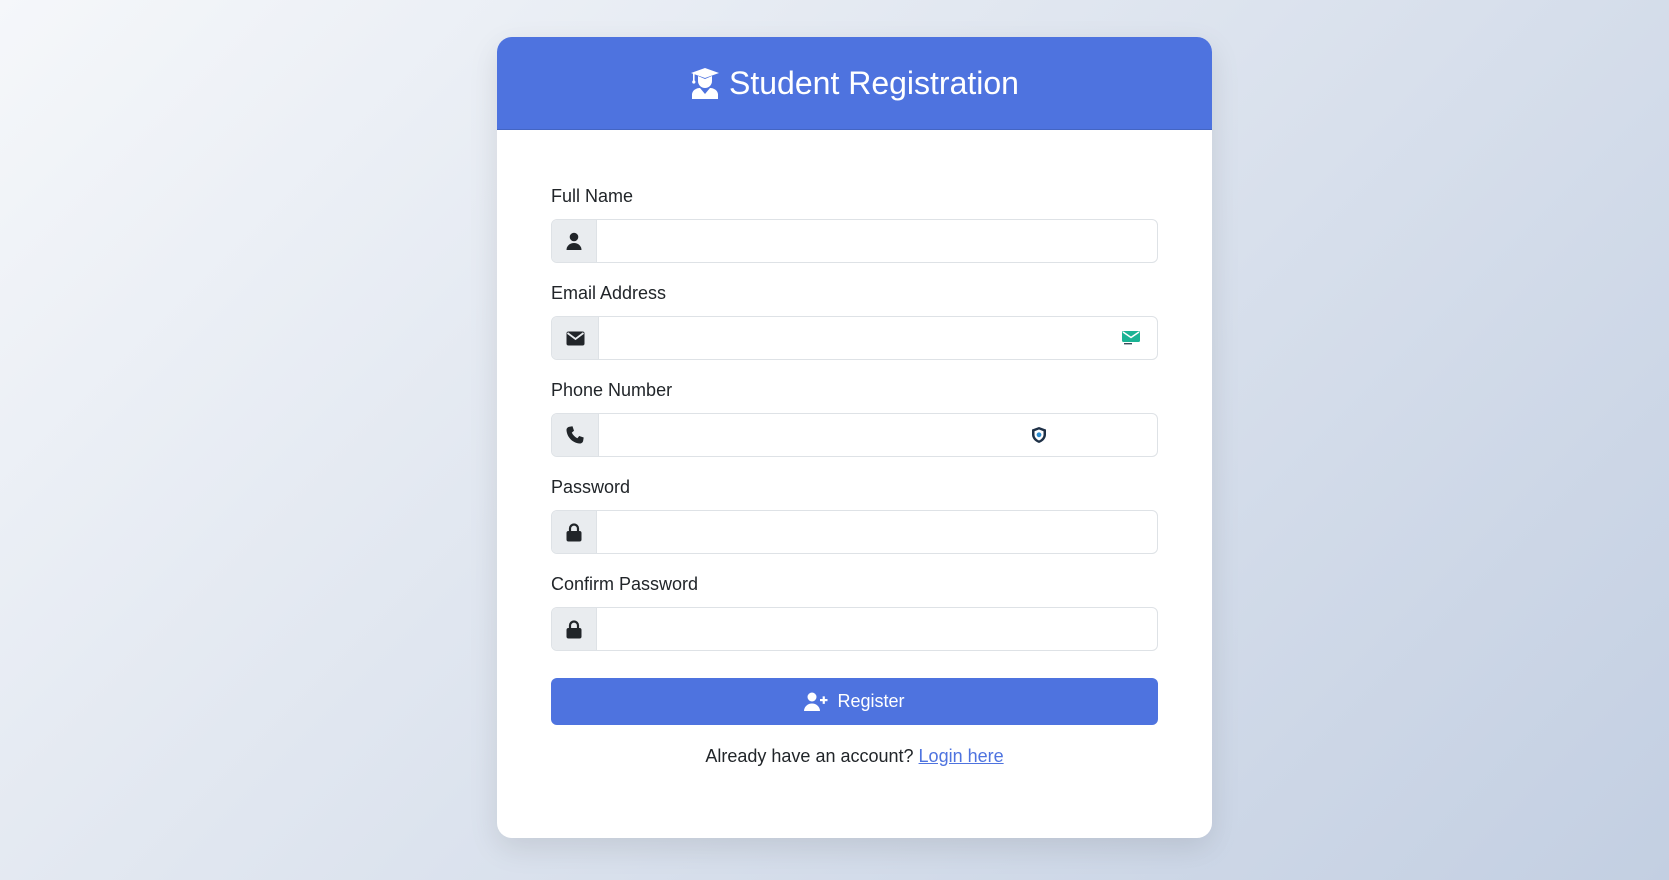 The width and height of the screenshot is (1669, 880). I want to click on phone-icon, so click(575, 435).